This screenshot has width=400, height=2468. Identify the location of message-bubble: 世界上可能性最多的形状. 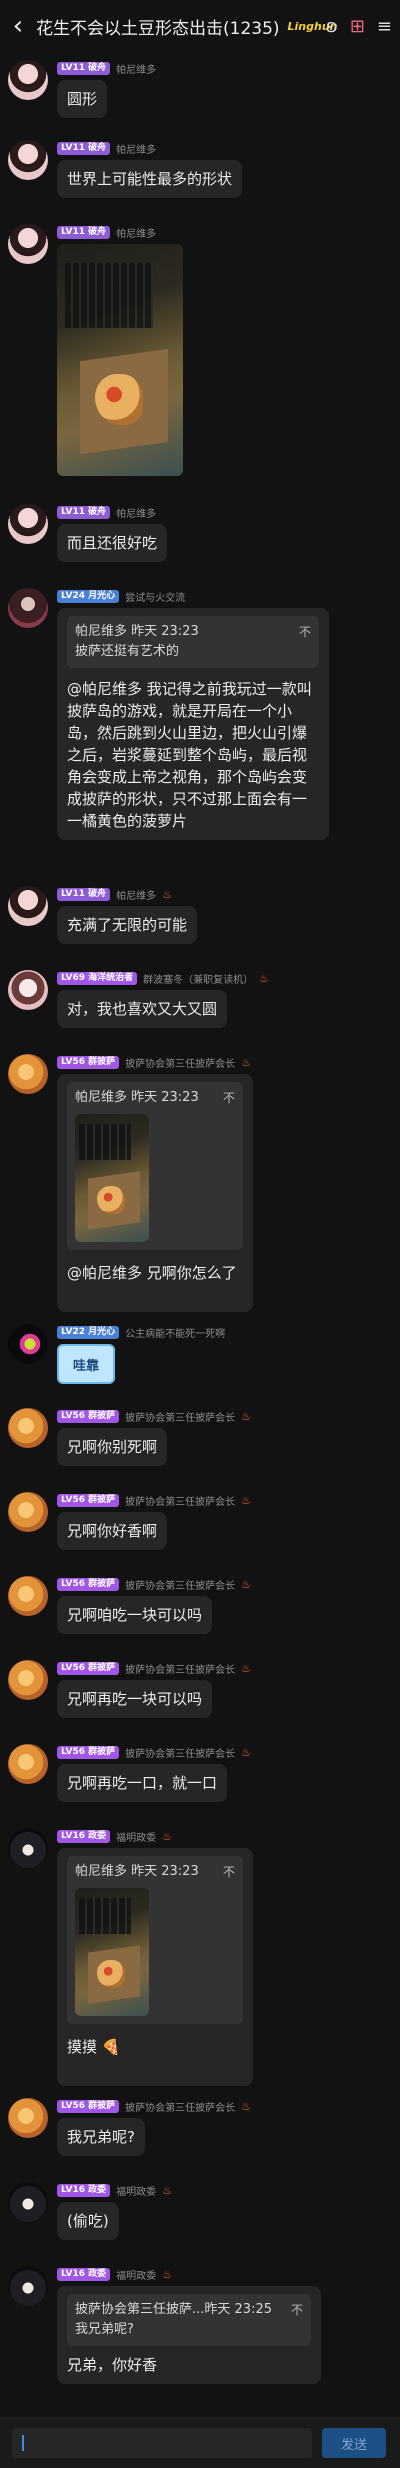
(150, 179).